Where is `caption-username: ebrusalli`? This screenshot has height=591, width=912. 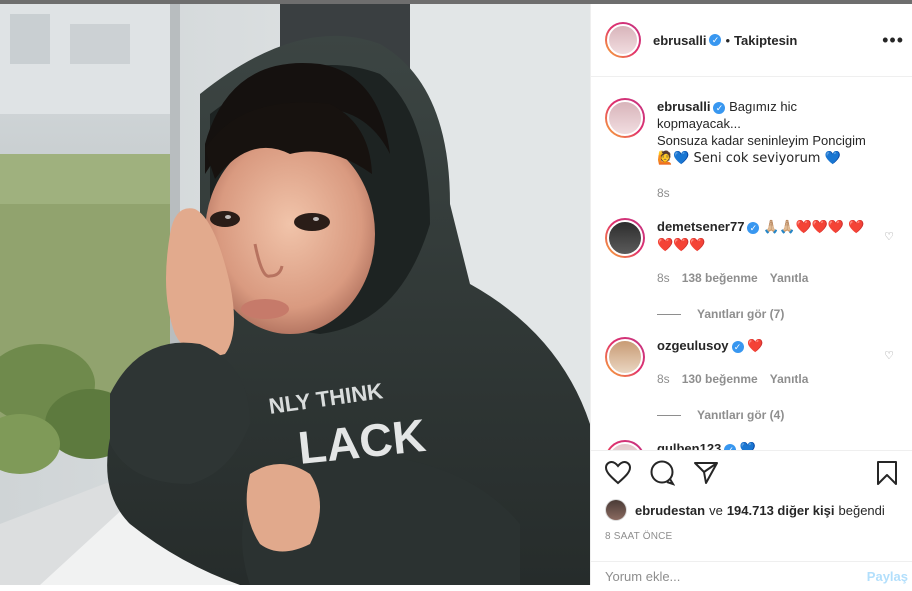 caption-username: ebrusalli is located at coordinates (683, 106).